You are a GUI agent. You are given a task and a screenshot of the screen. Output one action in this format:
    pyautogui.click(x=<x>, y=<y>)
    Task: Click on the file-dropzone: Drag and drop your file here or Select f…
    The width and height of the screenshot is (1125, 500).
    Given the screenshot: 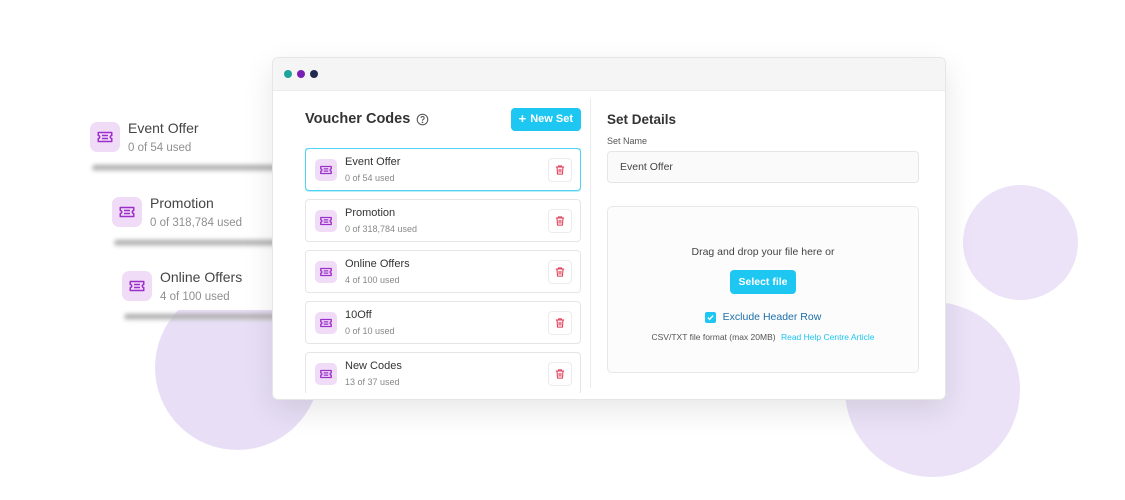 What is the action you would take?
    pyautogui.click(x=763, y=289)
    